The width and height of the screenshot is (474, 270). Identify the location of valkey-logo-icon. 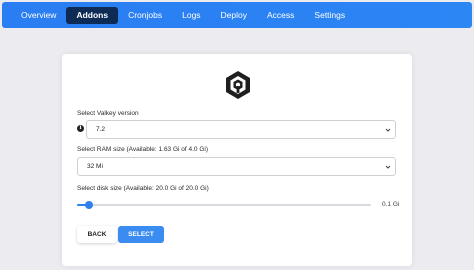
(238, 85).